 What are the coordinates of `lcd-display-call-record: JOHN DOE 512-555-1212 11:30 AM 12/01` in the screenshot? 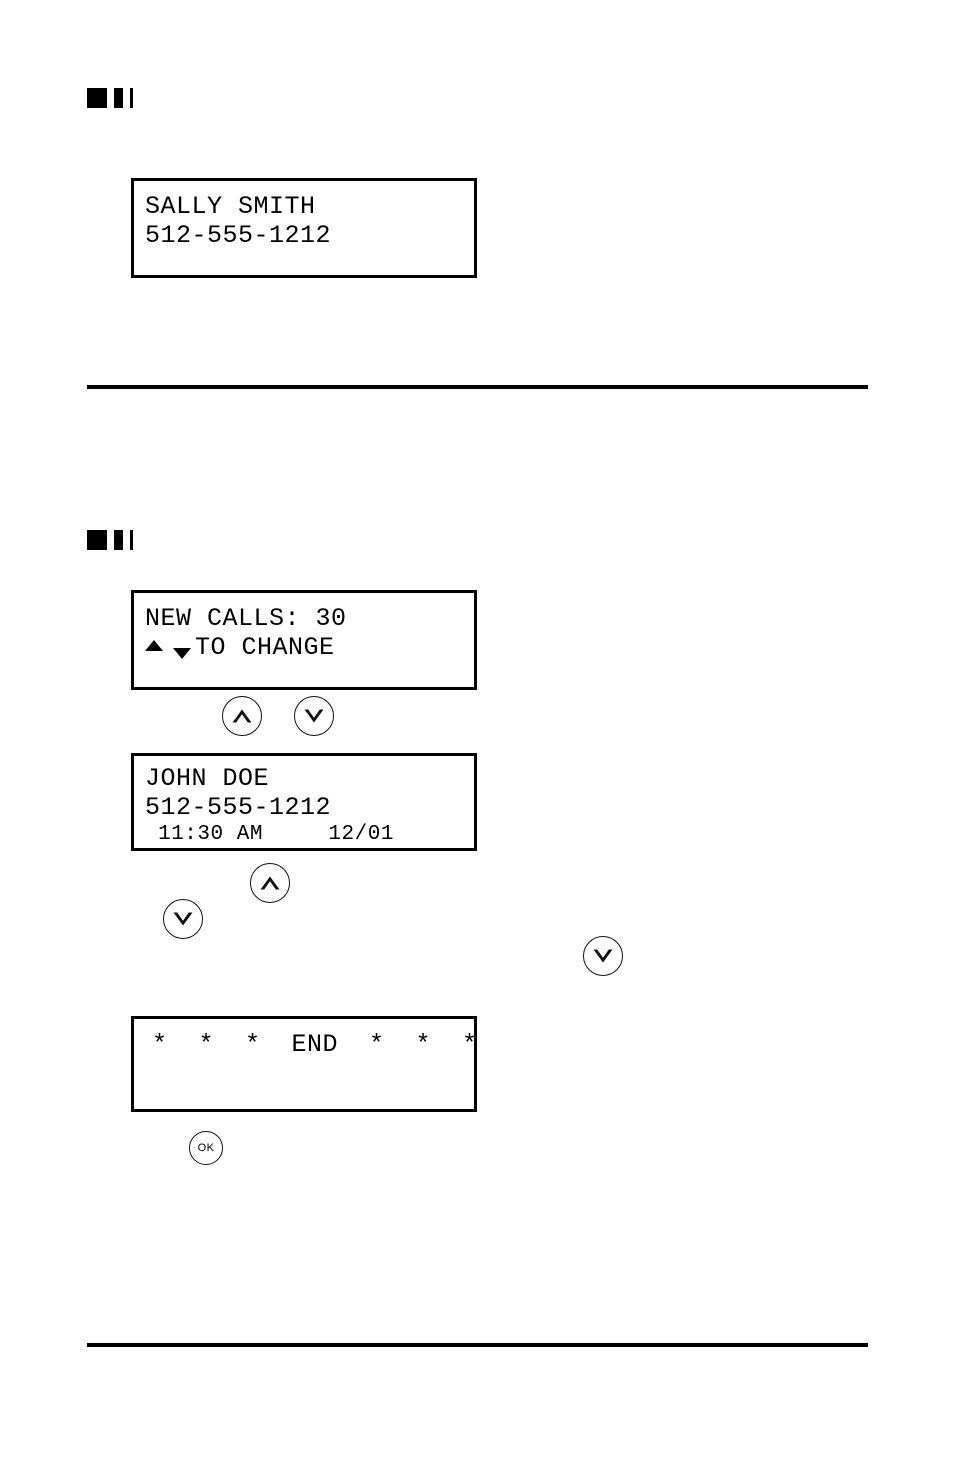 It's located at (304, 802).